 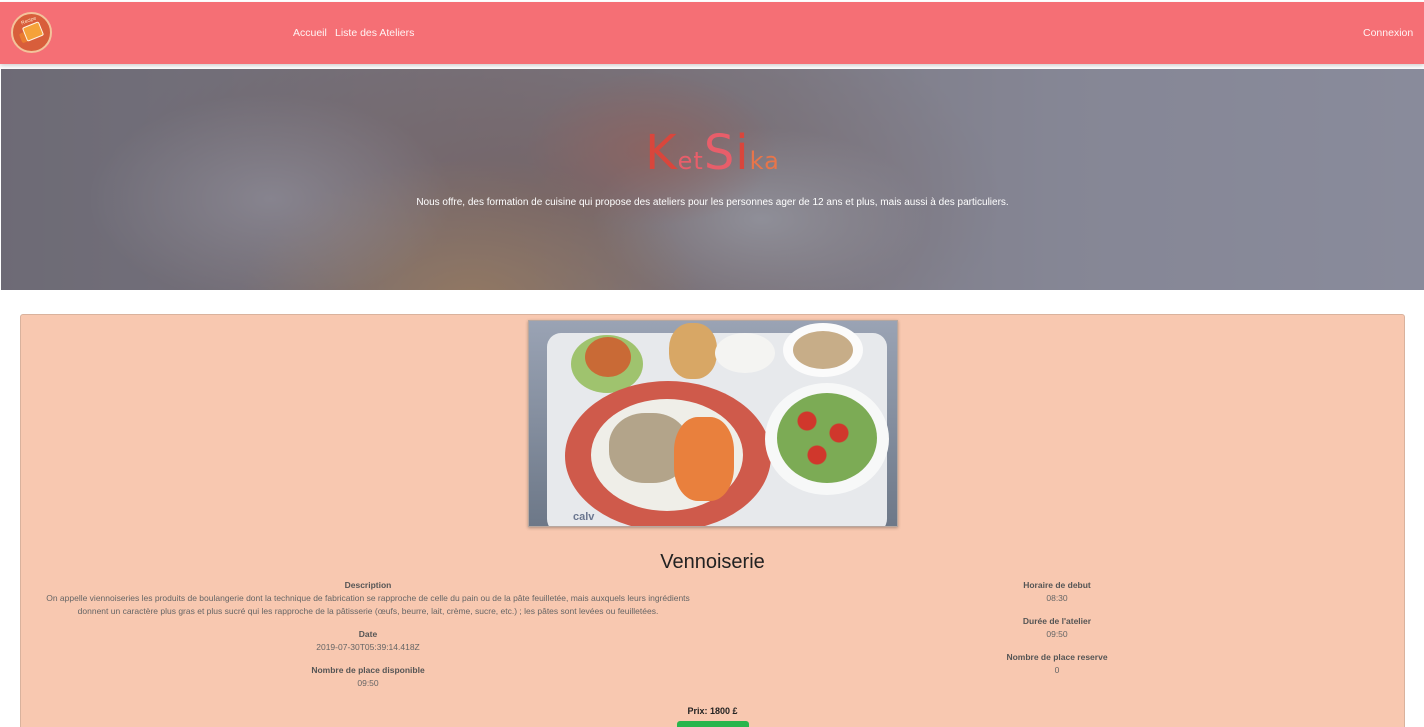 I want to click on places-reserve-label: Nombre de place reserve, so click(x=1057, y=657).